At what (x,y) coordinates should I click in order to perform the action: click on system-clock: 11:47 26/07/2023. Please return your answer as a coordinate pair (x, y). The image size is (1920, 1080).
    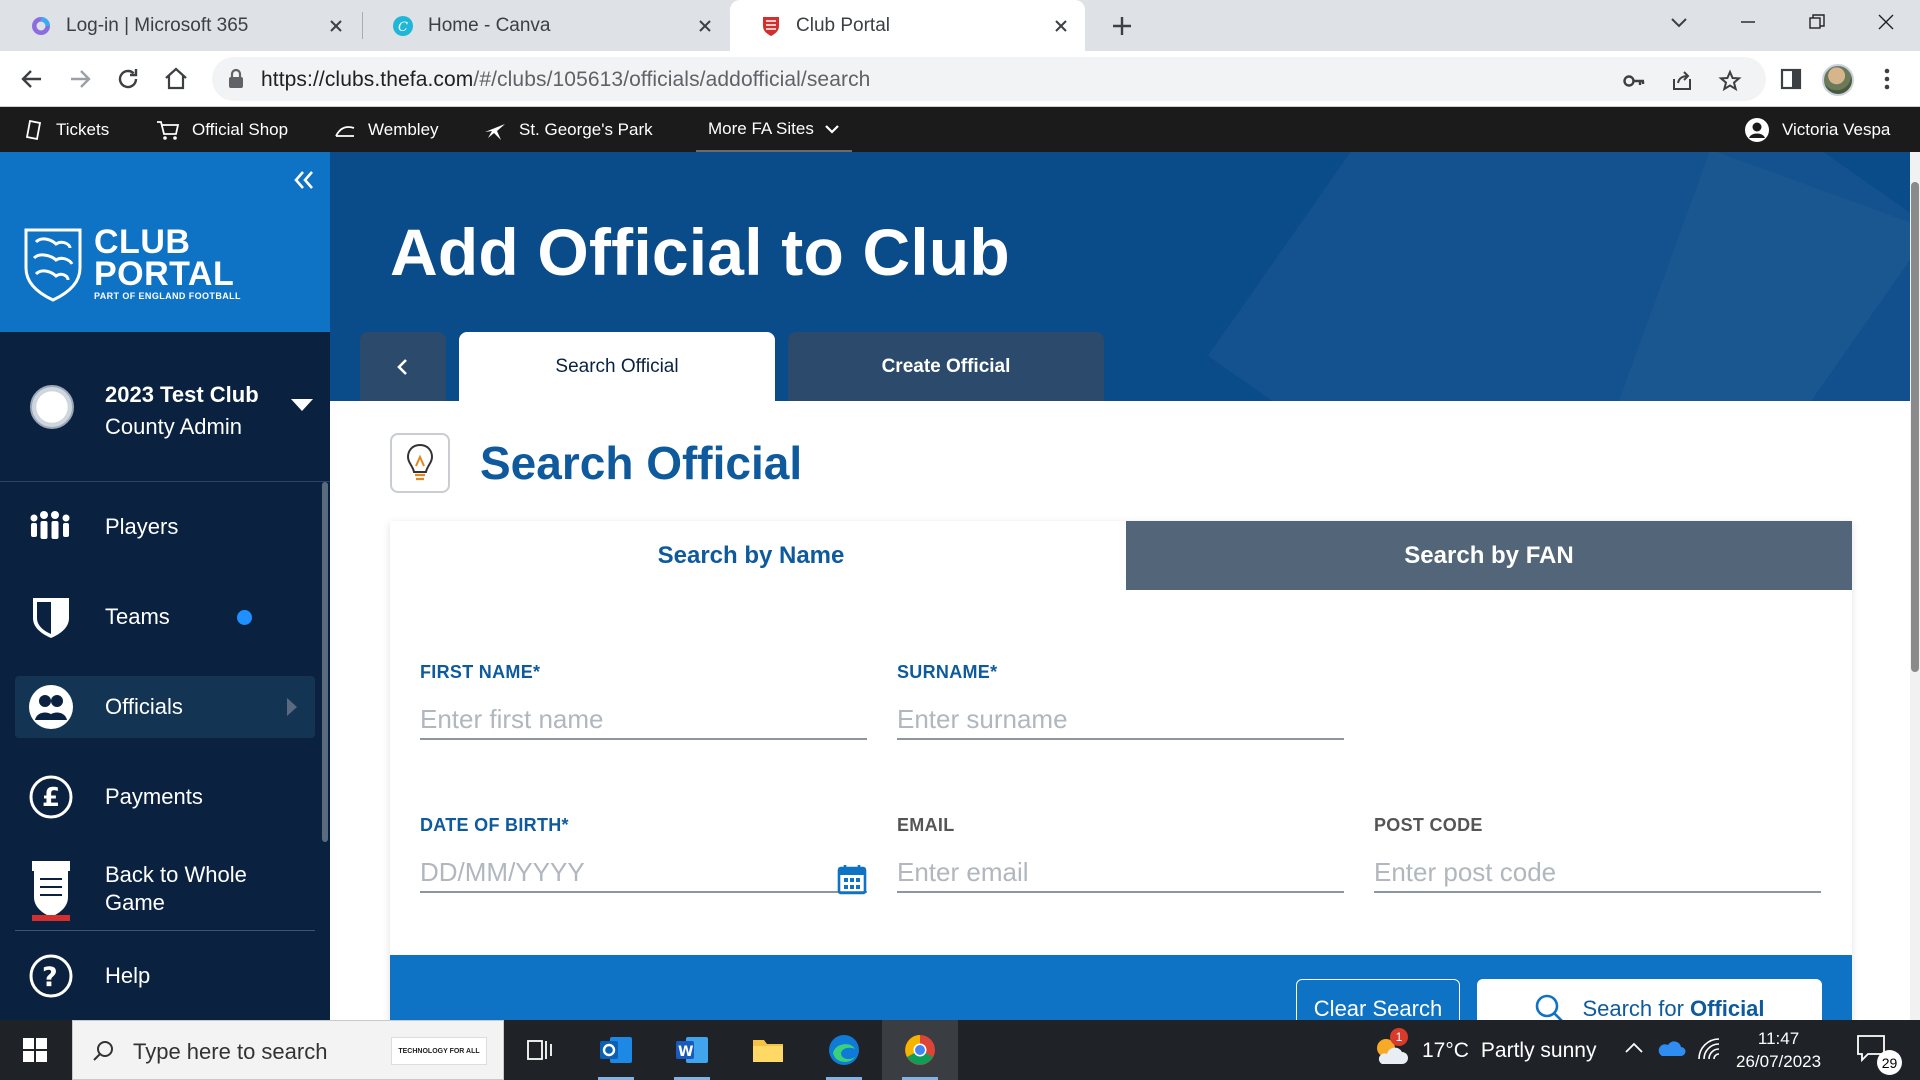
    Looking at the image, I should click on (1778, 1050).